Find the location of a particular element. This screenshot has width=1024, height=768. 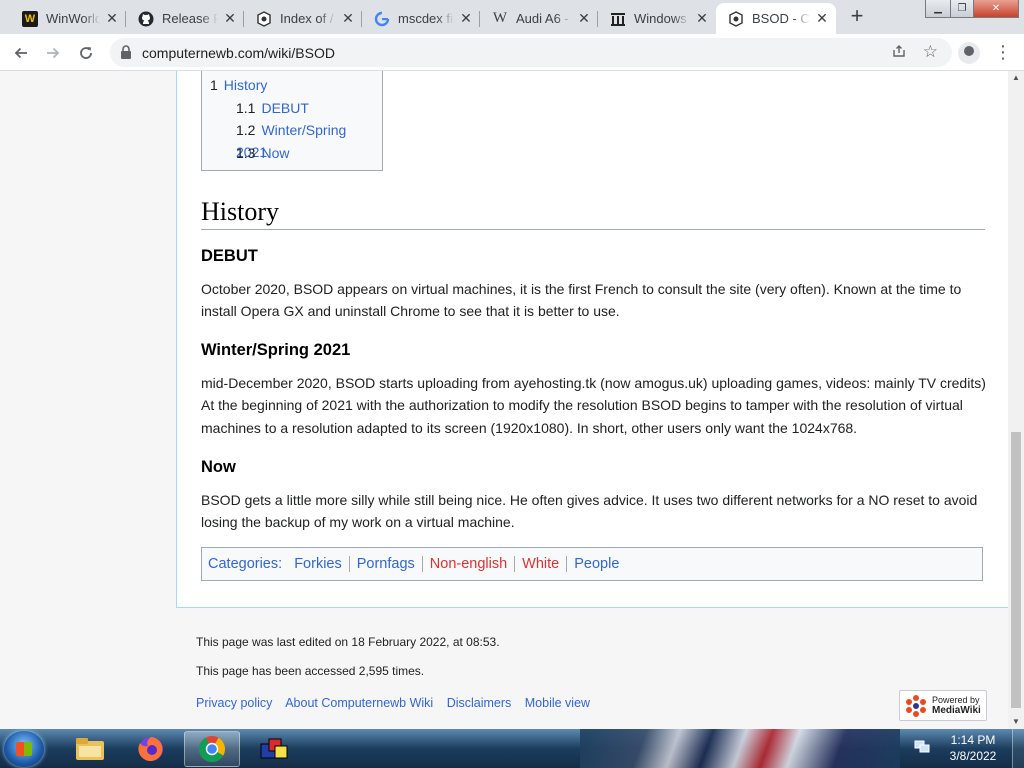

powered-by-line: Powered by is located at coordinates (956, 700).